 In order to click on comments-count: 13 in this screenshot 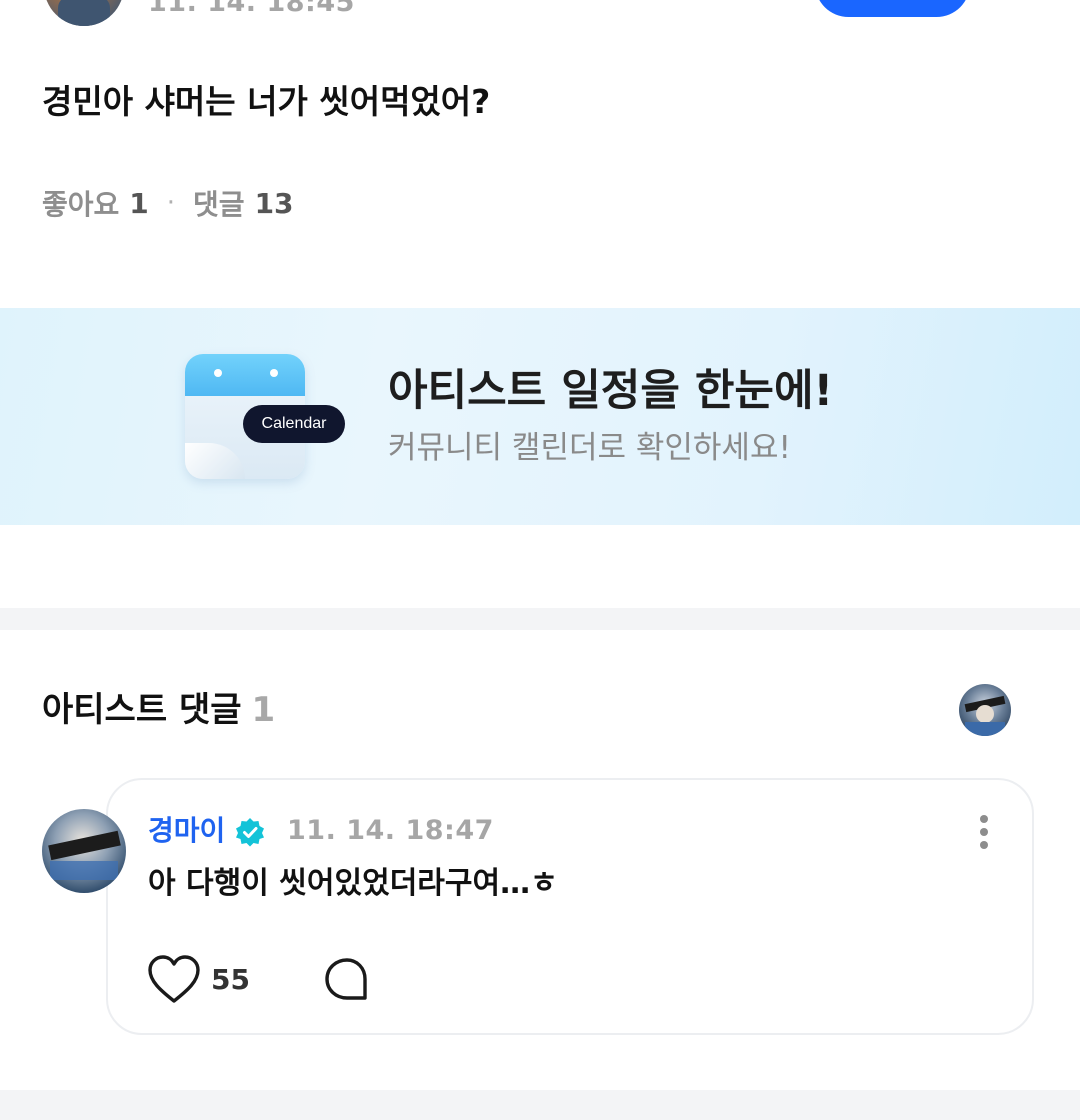, I will do `click(274, 203)`.